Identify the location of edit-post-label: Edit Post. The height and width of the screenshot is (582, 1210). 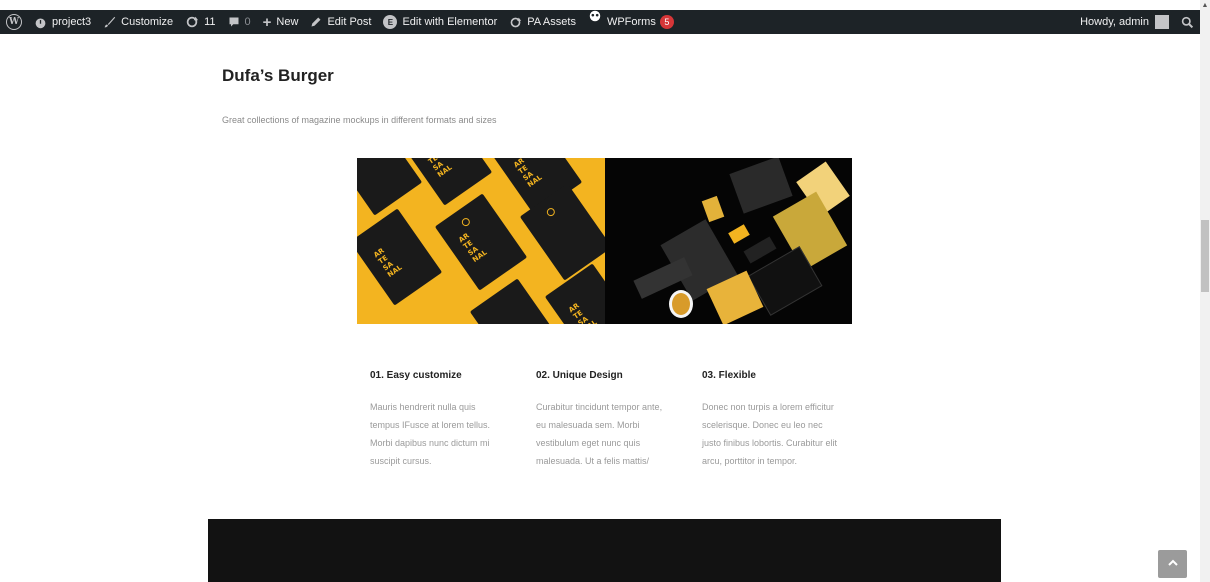
(349, 22).